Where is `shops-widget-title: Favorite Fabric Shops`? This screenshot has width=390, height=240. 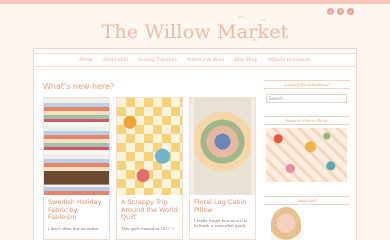
shops-widget-title: Favorite Fabric Shops is located at coordinates (307, 120).